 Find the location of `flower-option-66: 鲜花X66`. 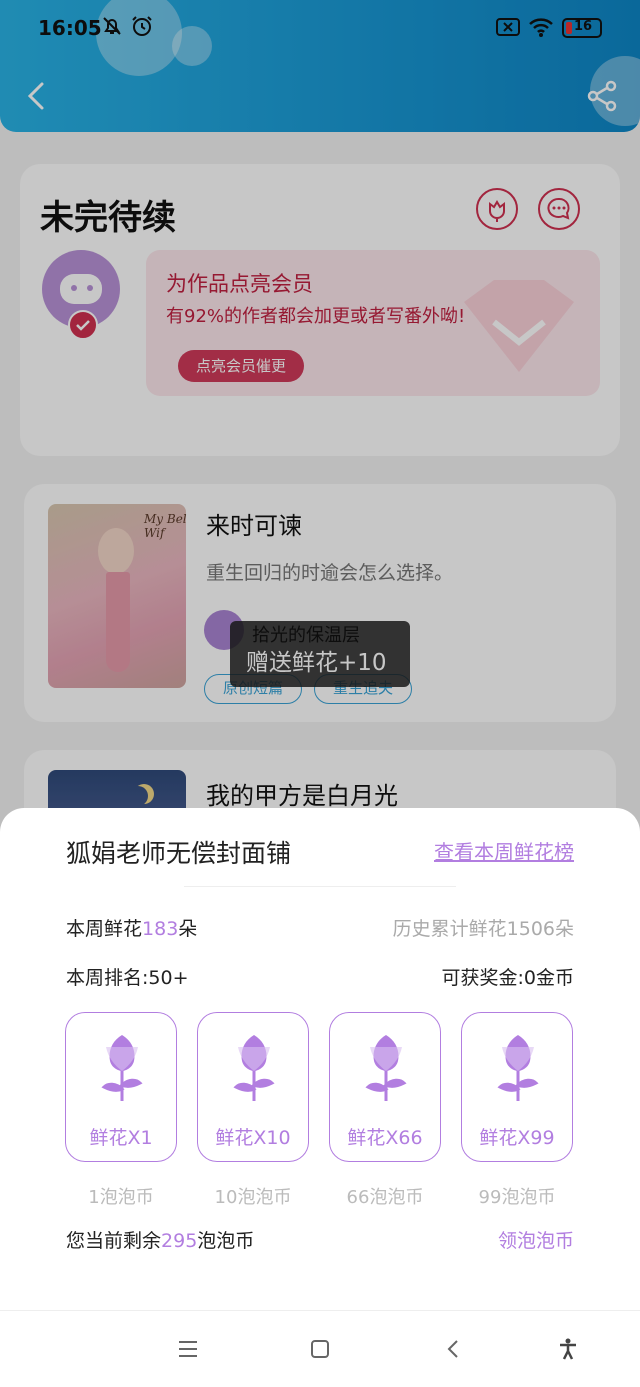

flower-option-66: 鲜花X66 is located at coordinates (385, 1087).